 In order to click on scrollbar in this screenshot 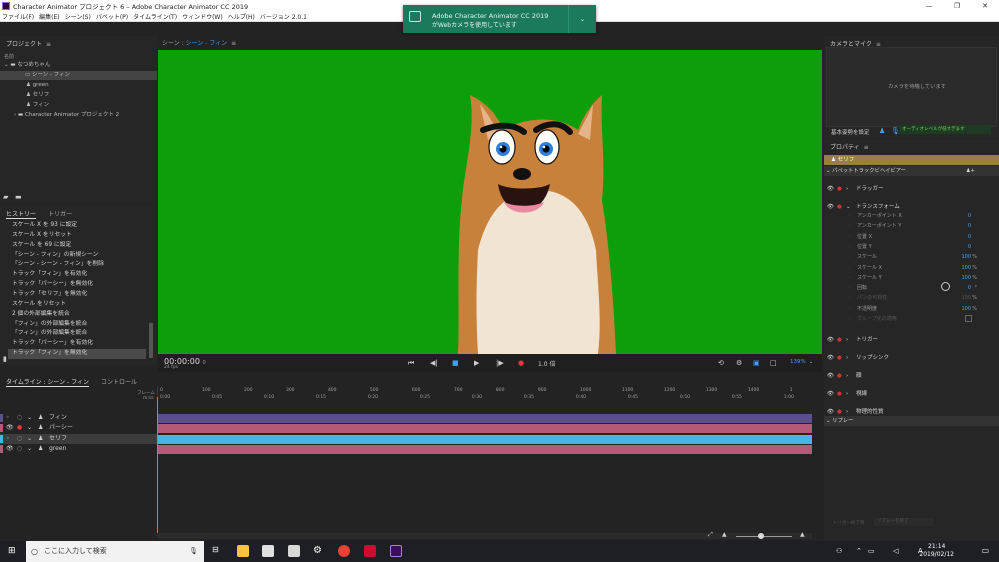, I will do `click(151, 340)`.